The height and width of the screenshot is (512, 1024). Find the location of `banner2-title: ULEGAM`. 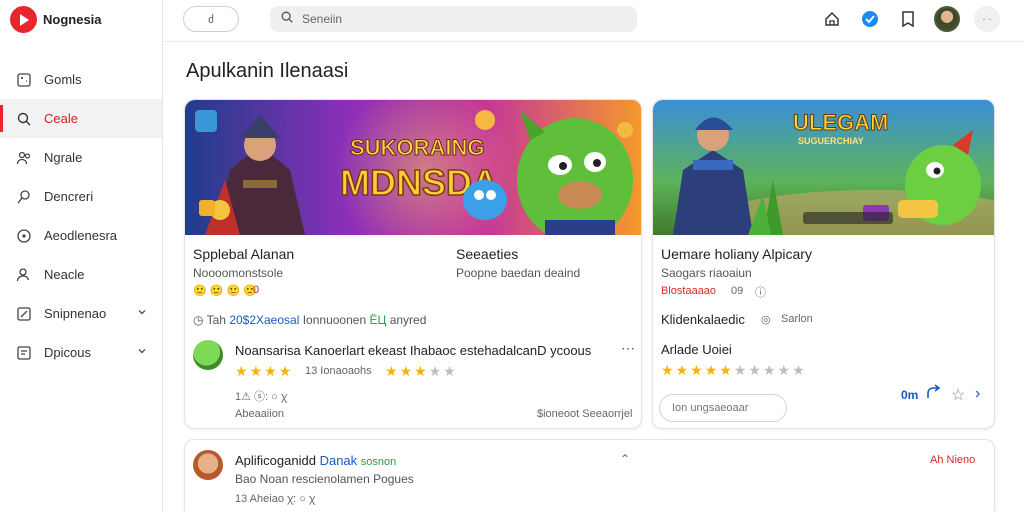

banner2-title: ULEGAM is located at coordinates (840, 122).